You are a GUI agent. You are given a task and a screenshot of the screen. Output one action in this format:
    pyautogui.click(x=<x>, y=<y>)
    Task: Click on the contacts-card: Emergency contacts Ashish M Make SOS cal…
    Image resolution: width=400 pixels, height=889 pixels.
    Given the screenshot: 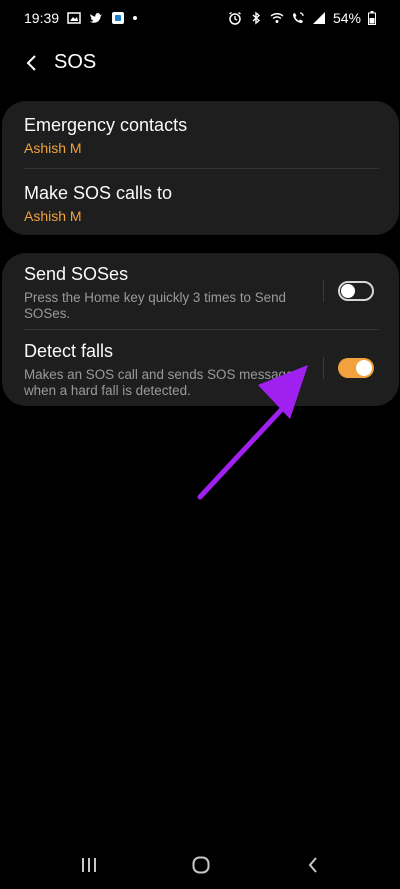 What is the action you would take?
    pyautogui.click(x=200, y=168)
    